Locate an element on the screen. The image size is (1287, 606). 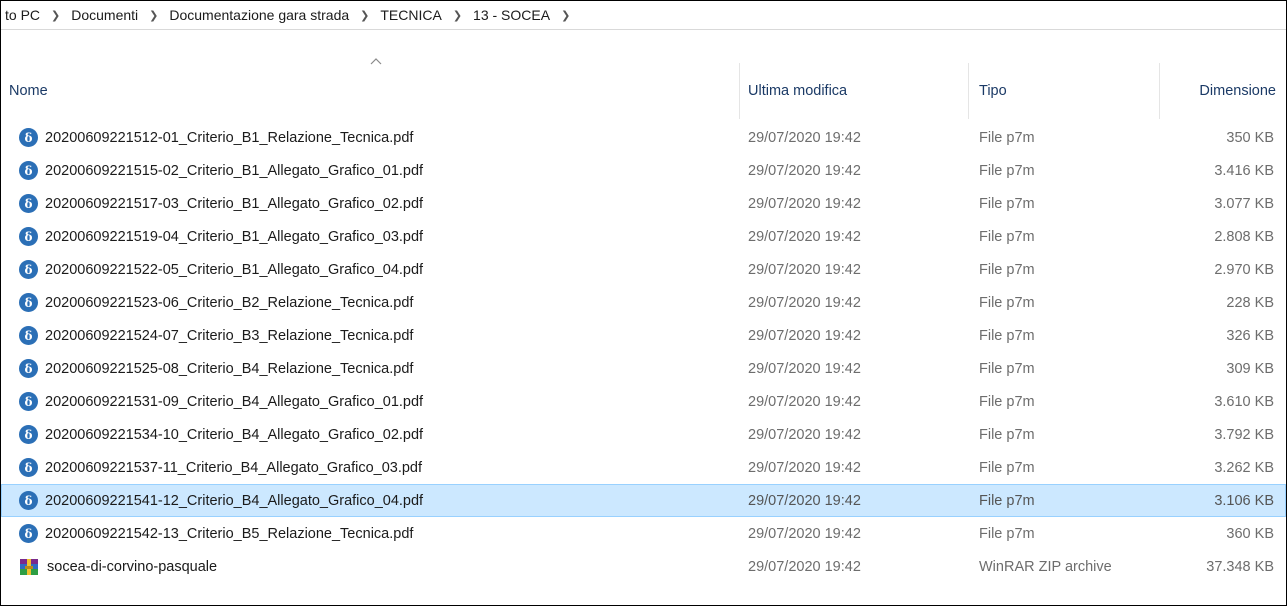
column-header-size: Dimensione is located at coordinates (1223, 91).